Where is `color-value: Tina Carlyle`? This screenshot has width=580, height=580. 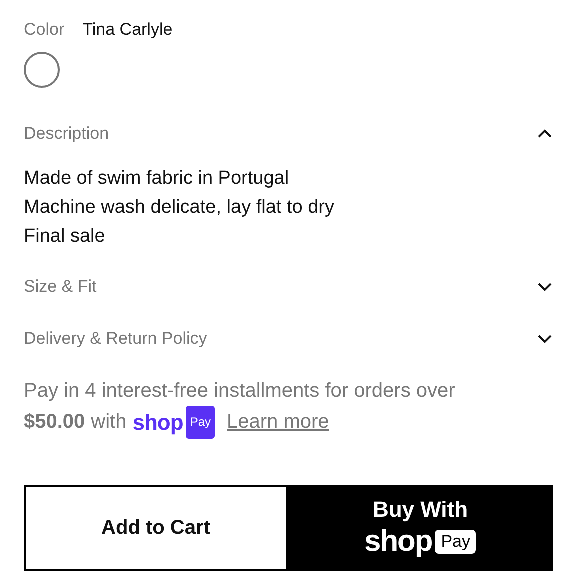 color-value: Tina Carlyle is located at coordinates (127, 30).